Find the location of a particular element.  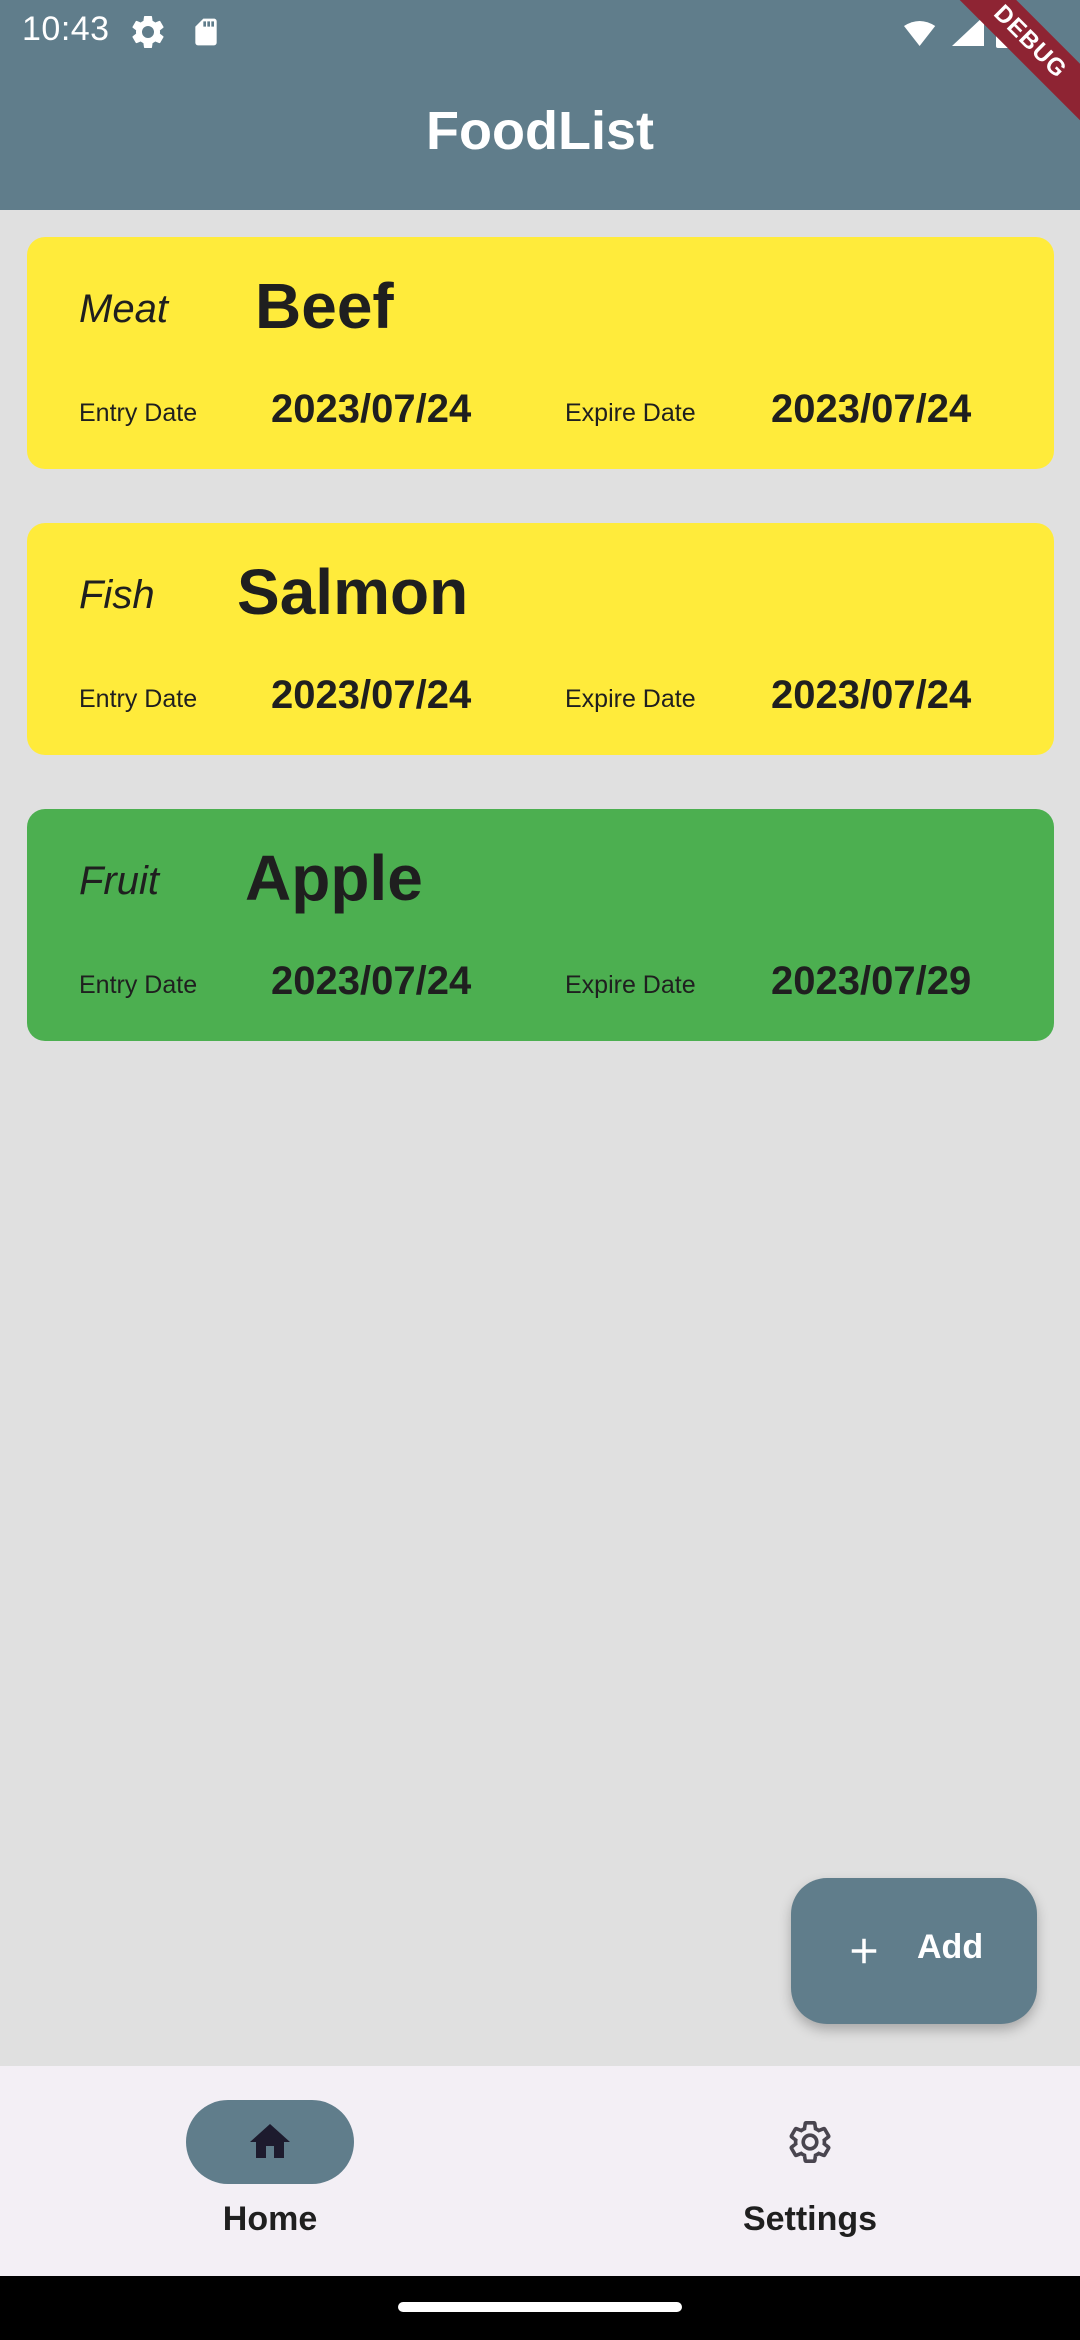

sd-card-icon is located at coordinates (206, 32).